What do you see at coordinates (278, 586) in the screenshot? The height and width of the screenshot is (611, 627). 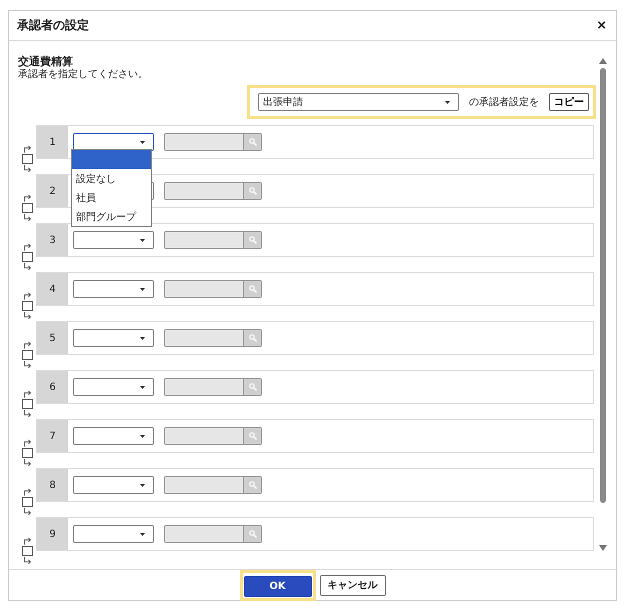 I see `ok-button: OK` at bounding box center [278, 586].